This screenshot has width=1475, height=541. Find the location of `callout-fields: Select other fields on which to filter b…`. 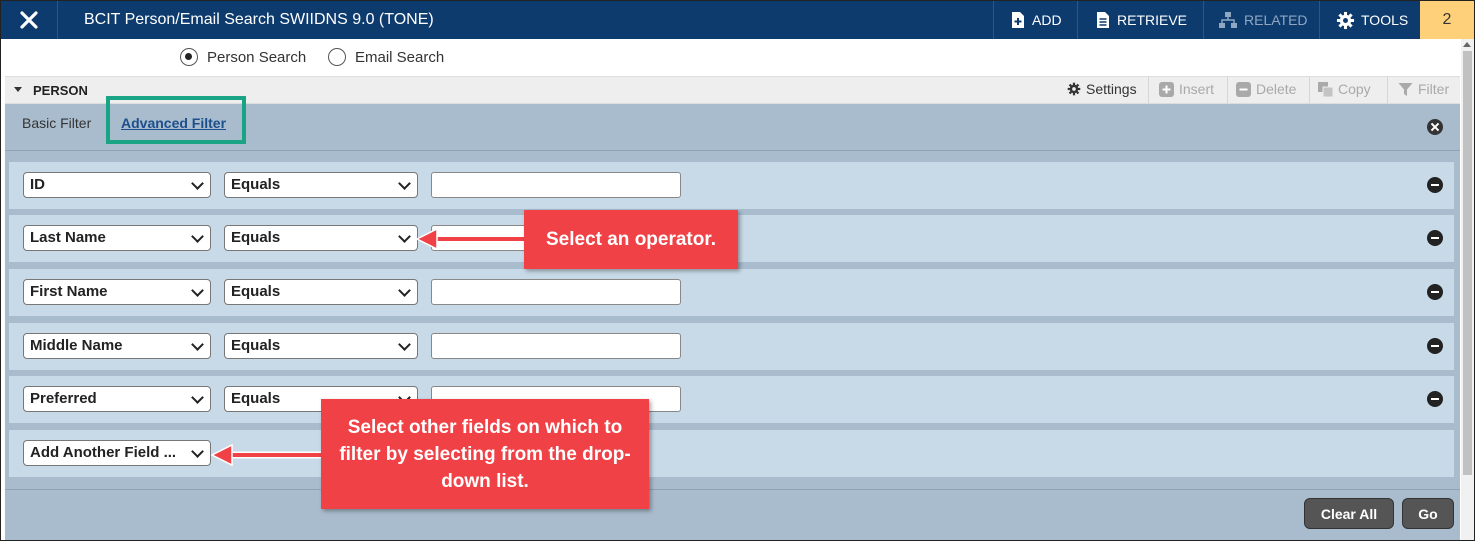

callout-fields: Select other fields on which to filter b… is located at coordinates (485, 454).